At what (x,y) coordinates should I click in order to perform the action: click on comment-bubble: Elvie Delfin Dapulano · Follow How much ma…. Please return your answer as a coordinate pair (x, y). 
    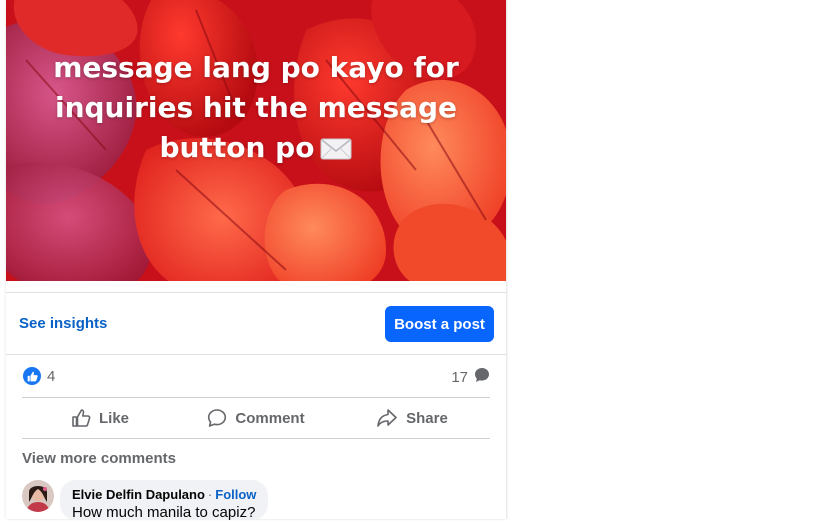
    Looking at the image, I should click on (164, 500).